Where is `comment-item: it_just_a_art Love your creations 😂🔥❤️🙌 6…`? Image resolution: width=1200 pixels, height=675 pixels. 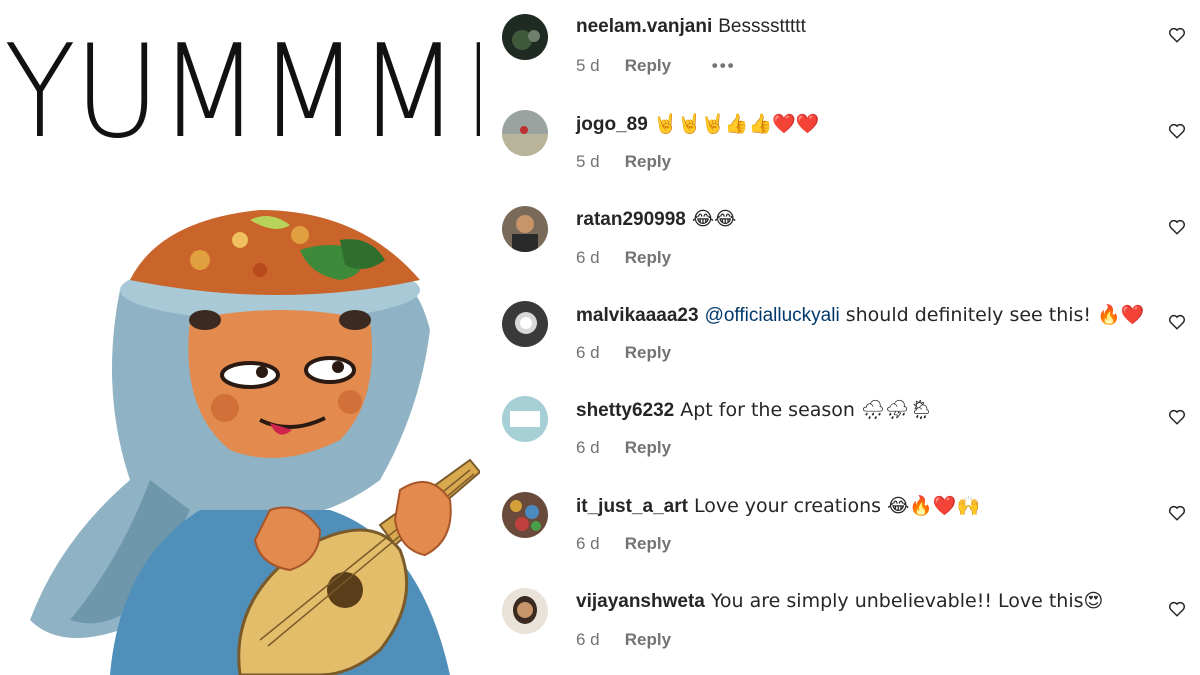
comment-item: it_just_a_art Love your creations 😂🔥❤️🙌 6… is located at coordinates (840, 531).